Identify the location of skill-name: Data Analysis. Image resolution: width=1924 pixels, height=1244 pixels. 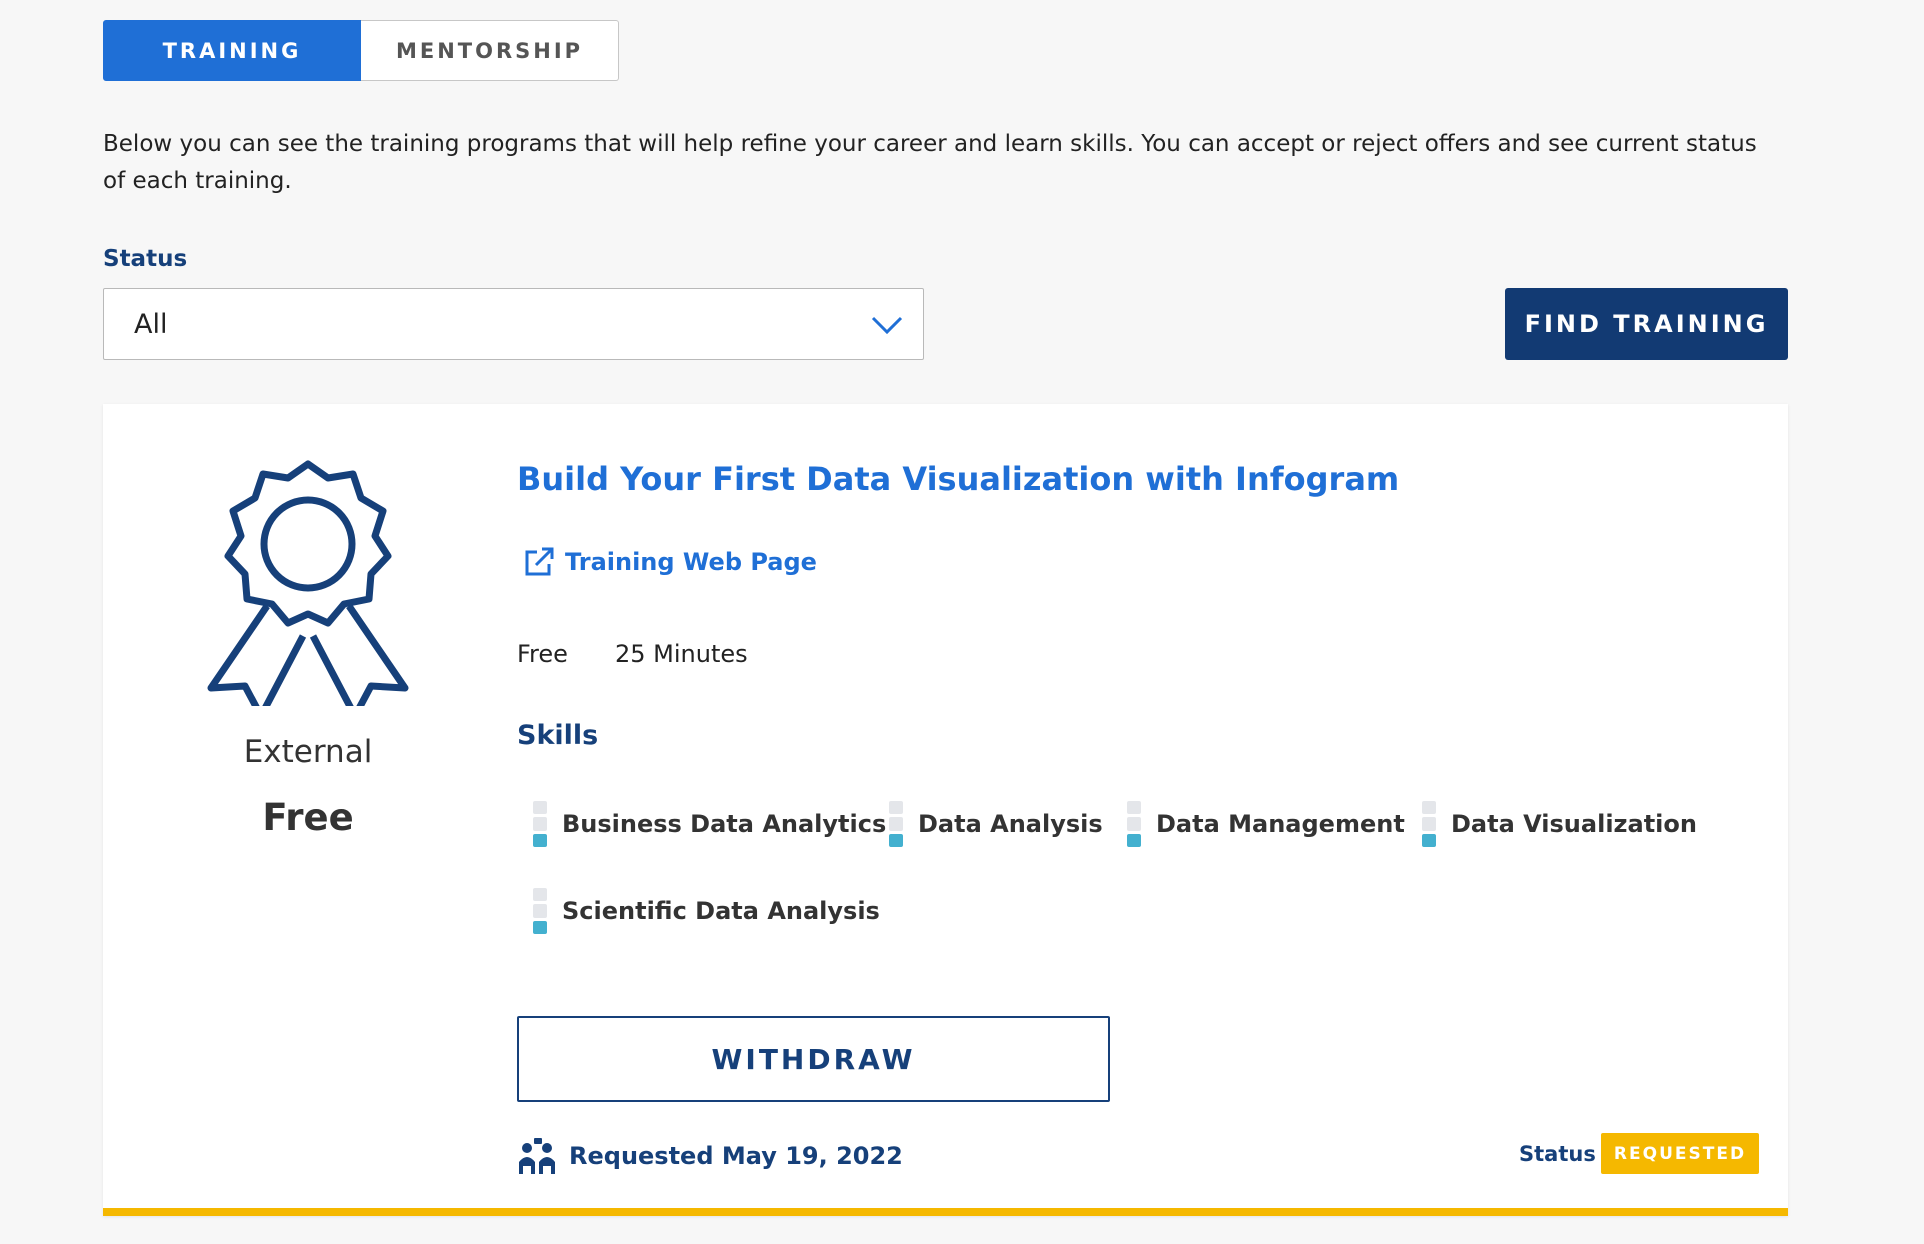
(1010, 824).